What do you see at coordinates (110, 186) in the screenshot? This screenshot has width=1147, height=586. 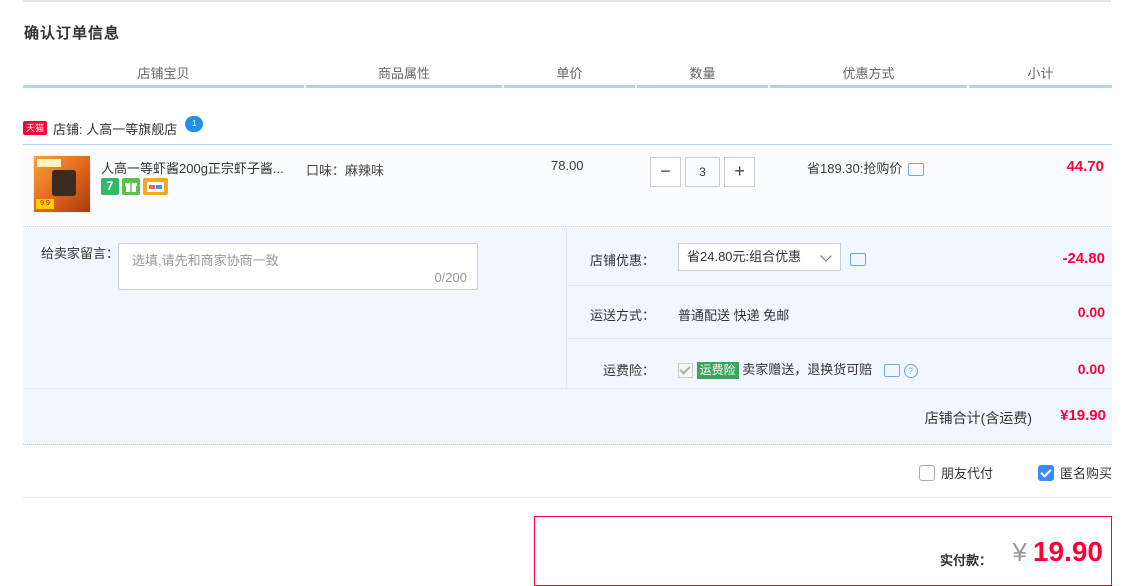 I see `seven-day-return-icon: 7` at bounding box center [110, 186].